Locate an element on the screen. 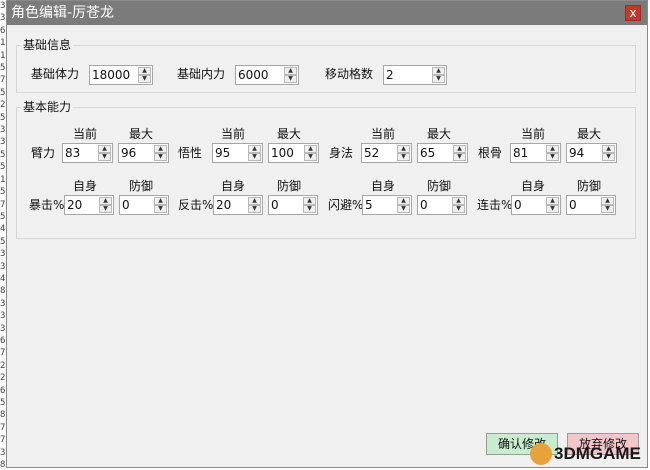  stat-wisdom-max: 100 ▲ ▼ is located at coordinates (293, 153).